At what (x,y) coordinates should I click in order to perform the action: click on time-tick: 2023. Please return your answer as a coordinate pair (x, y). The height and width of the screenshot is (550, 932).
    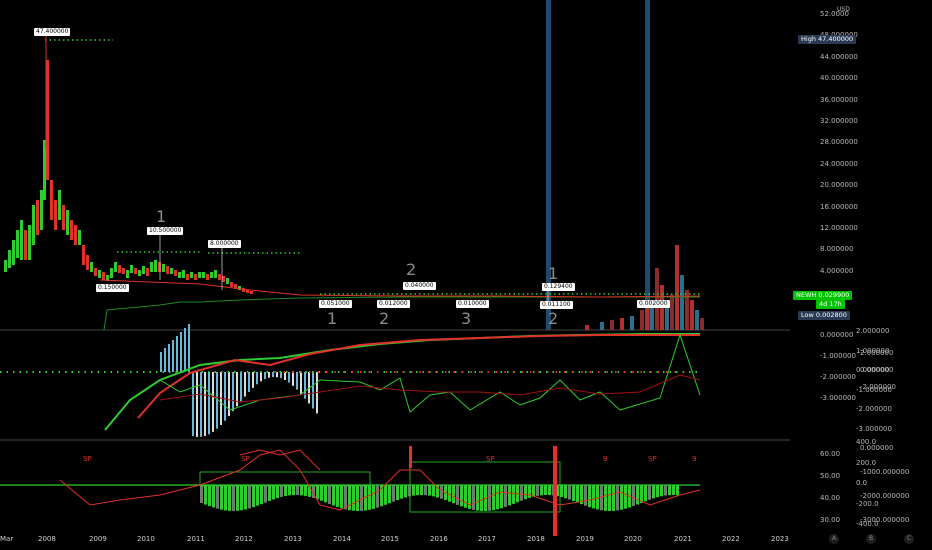
    Looking at the image, I should click on (780, 539).